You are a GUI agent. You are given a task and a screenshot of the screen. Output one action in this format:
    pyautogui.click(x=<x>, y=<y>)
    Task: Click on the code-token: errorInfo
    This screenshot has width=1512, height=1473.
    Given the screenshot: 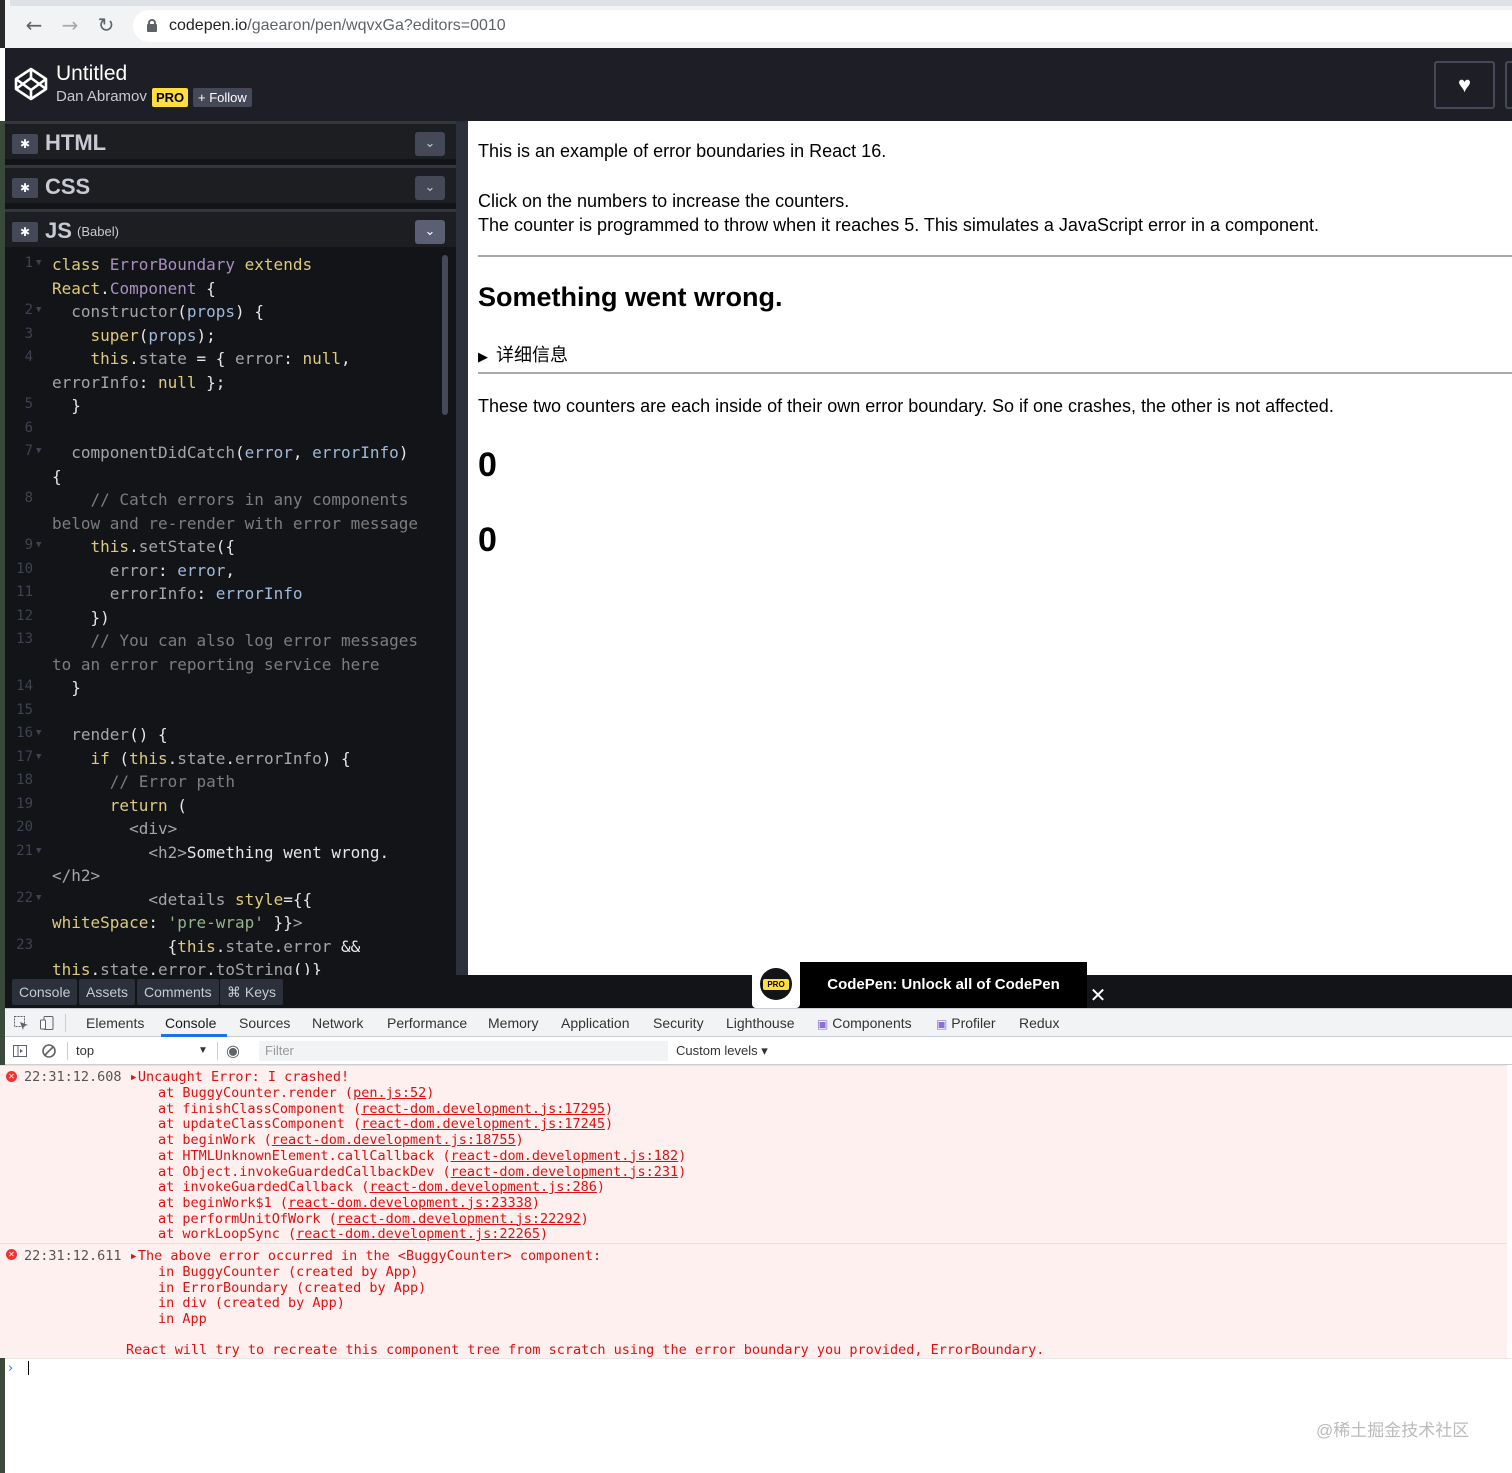 What is the action you would take?
    pyautogui.click(x=355, y=452)
    